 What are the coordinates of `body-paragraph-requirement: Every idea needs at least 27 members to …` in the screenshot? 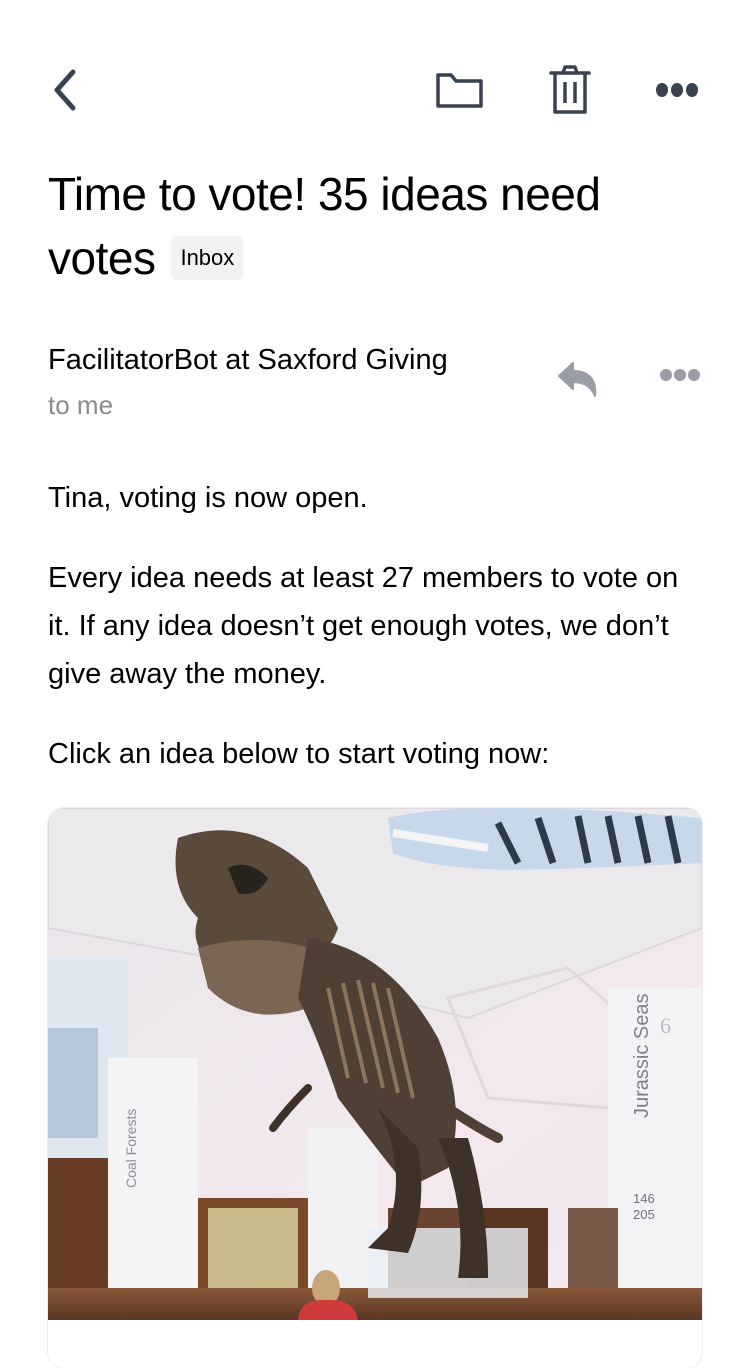 It's located at (363, 626).